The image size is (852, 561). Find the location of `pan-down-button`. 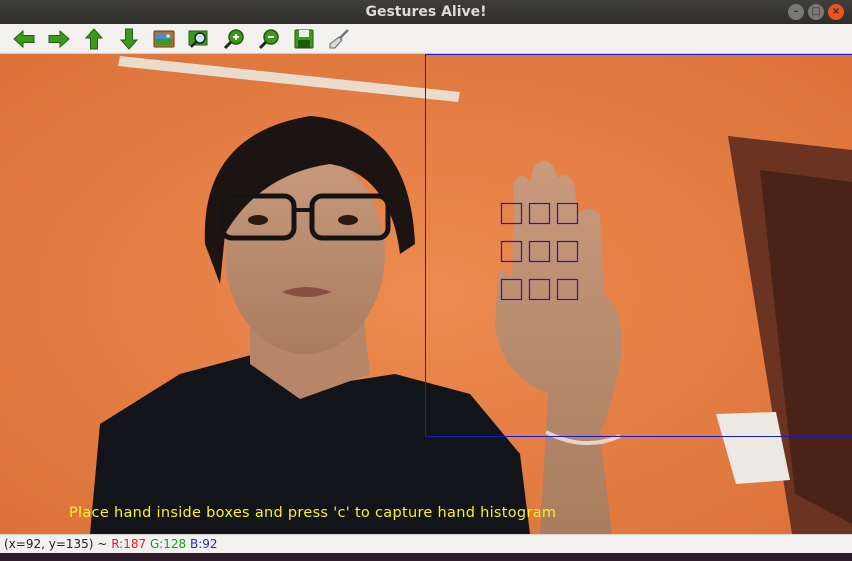

pan-down-button is located at coordinates (128, 39).